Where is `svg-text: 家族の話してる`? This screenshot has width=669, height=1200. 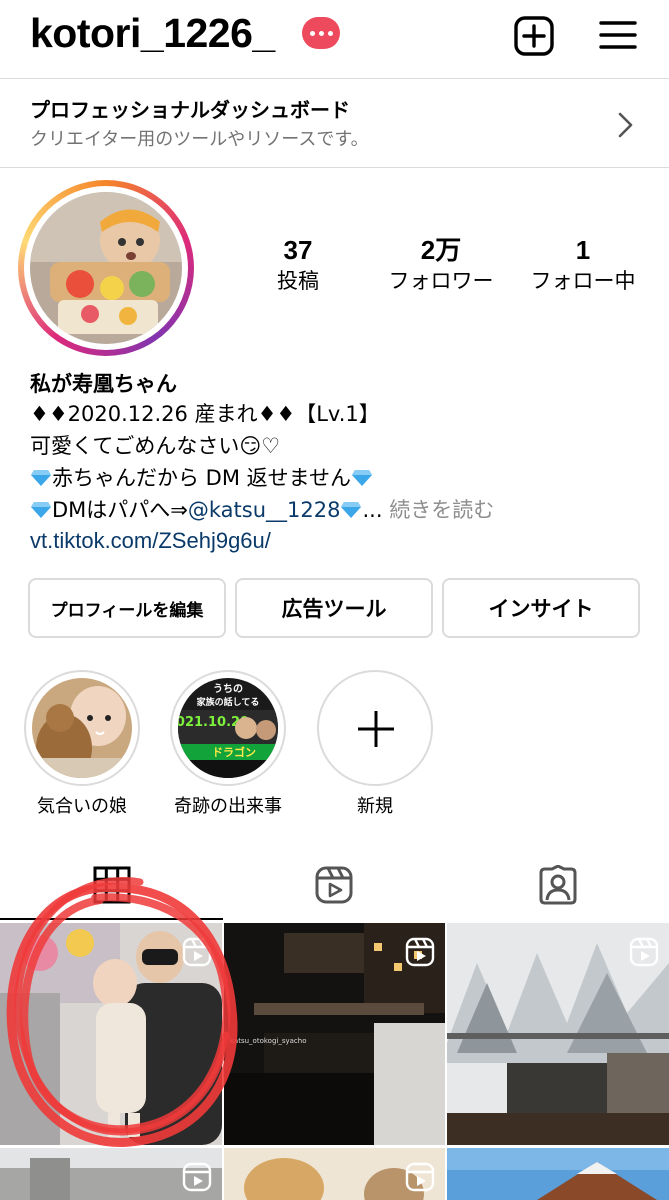
svg-text: 家族の話してる is located at coordinates (228, 702).